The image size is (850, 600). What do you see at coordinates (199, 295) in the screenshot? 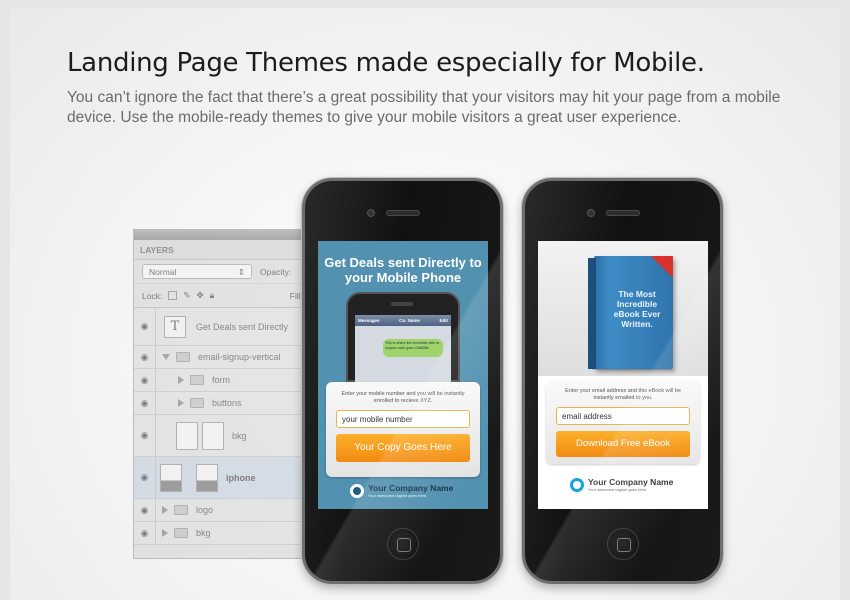
I see `lock-move-icon: ✥` at bounding box center [199, 295].